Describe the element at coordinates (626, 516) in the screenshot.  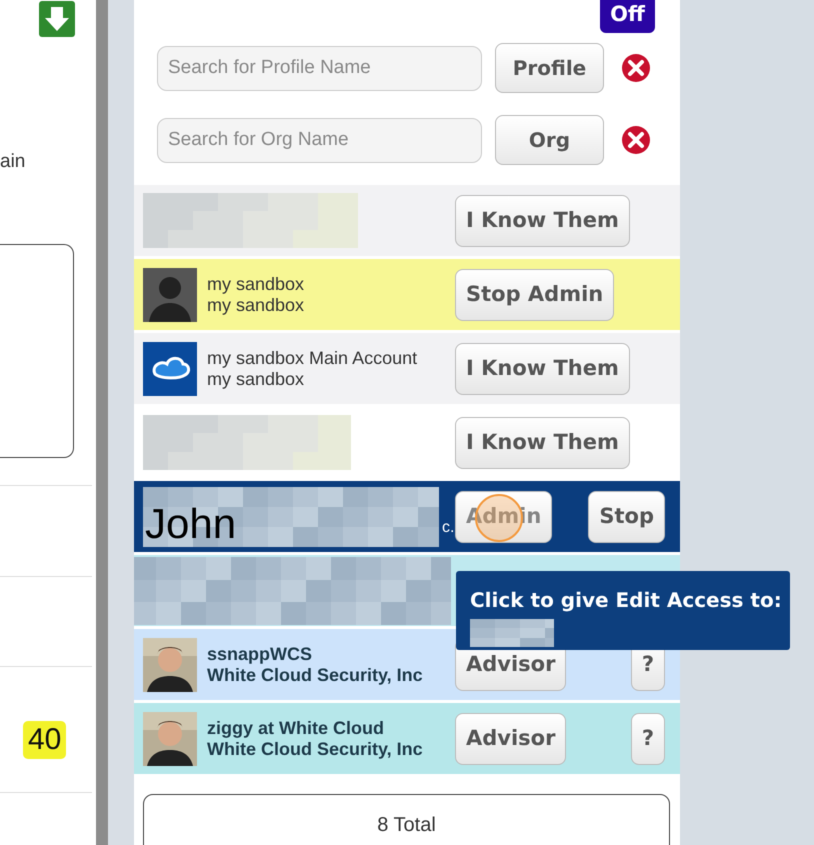
I see `row-button: Stop` at that location.